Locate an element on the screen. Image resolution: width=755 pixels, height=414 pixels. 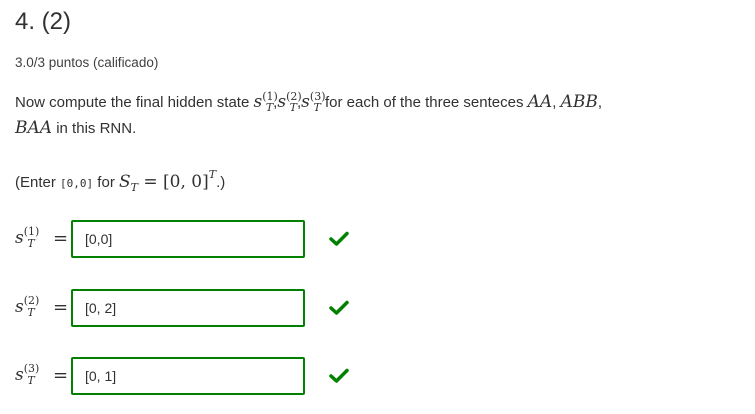
hint-middle: for is located at coordinates (106, 182).